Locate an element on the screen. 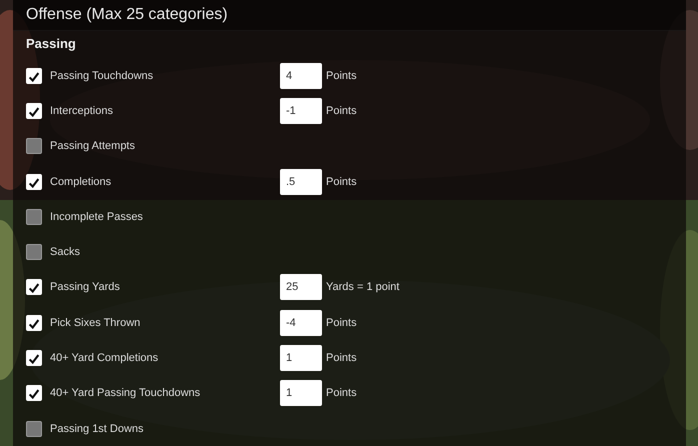  points-field: .5 is located at coordinates (301, 181).